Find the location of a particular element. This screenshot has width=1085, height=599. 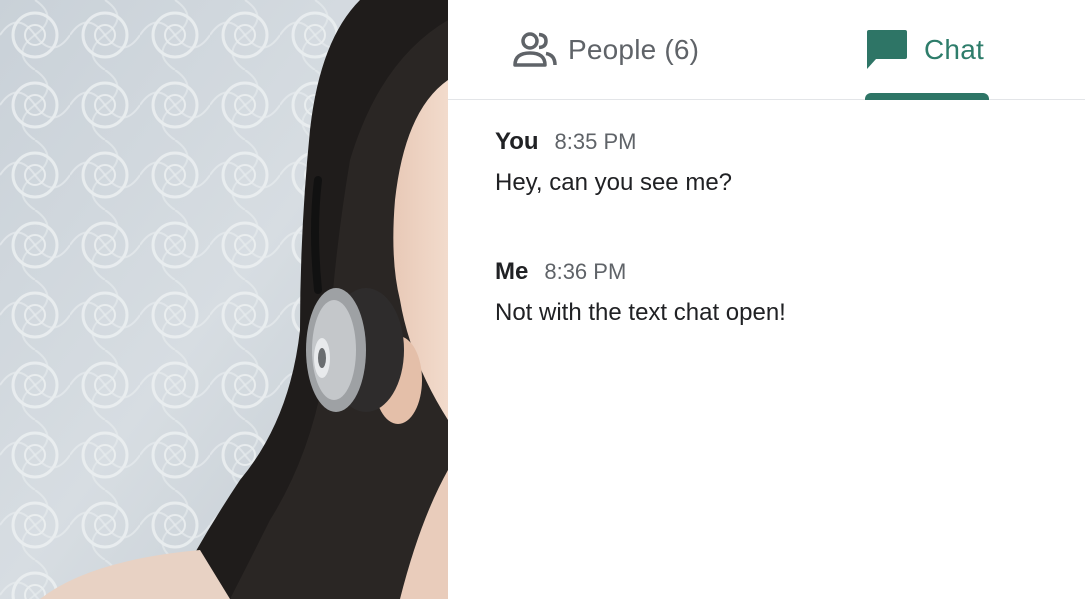

tab-people-label: People (6) is located at coordinates (634, 49).